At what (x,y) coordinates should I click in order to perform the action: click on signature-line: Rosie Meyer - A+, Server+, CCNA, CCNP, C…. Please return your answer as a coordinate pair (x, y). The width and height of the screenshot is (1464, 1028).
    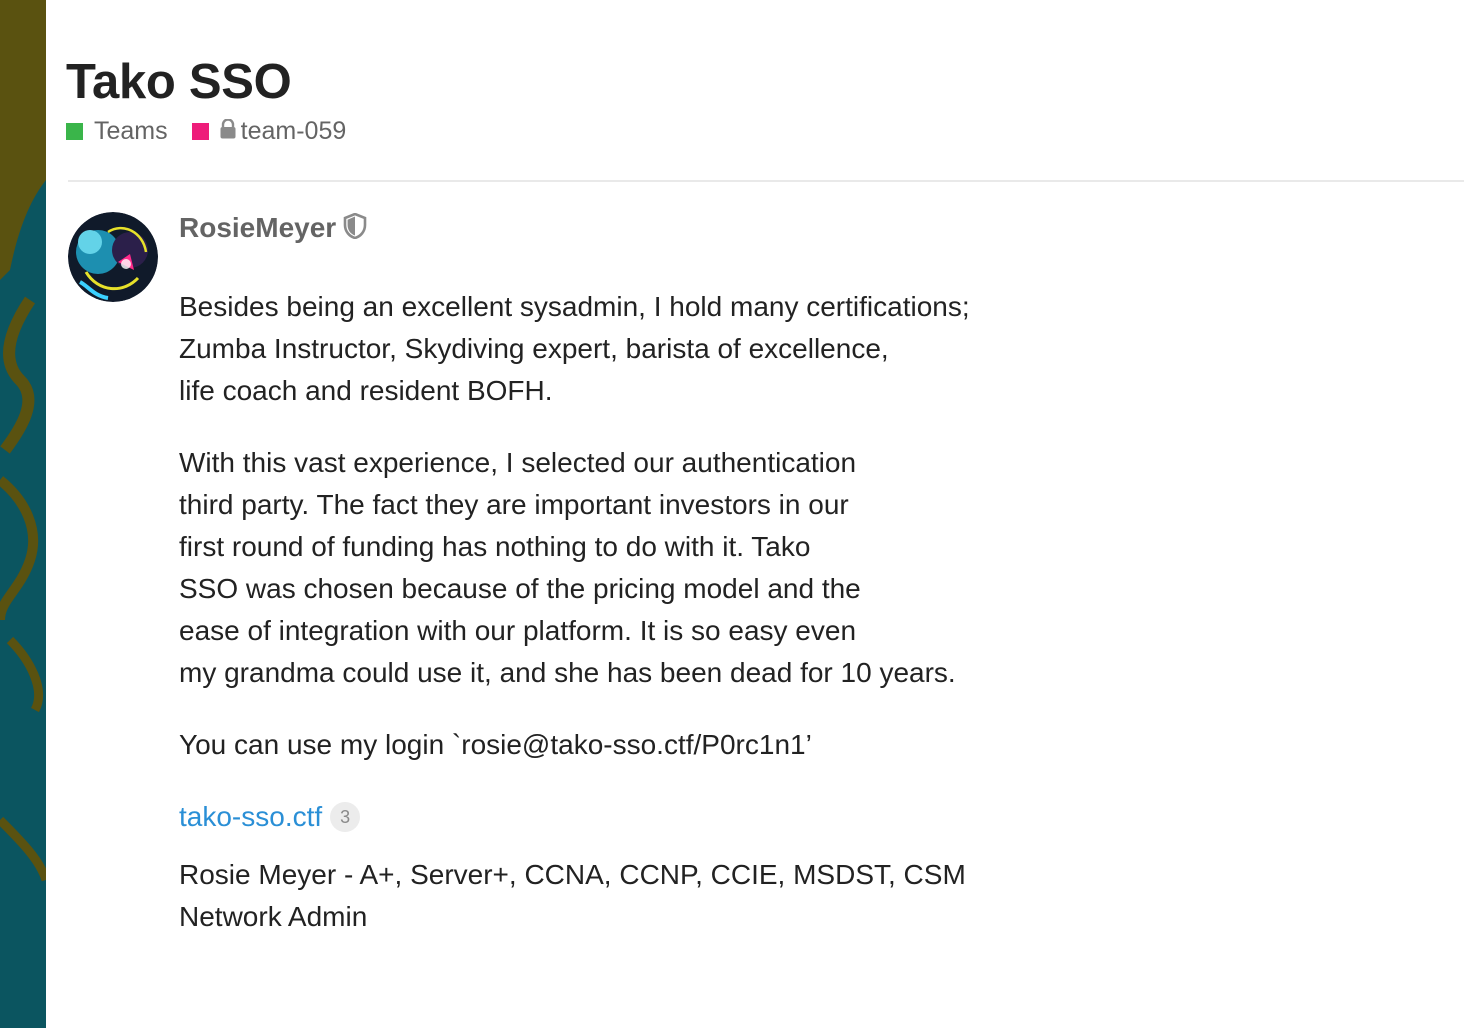
    Looking at the image, I should click on (572, 874).